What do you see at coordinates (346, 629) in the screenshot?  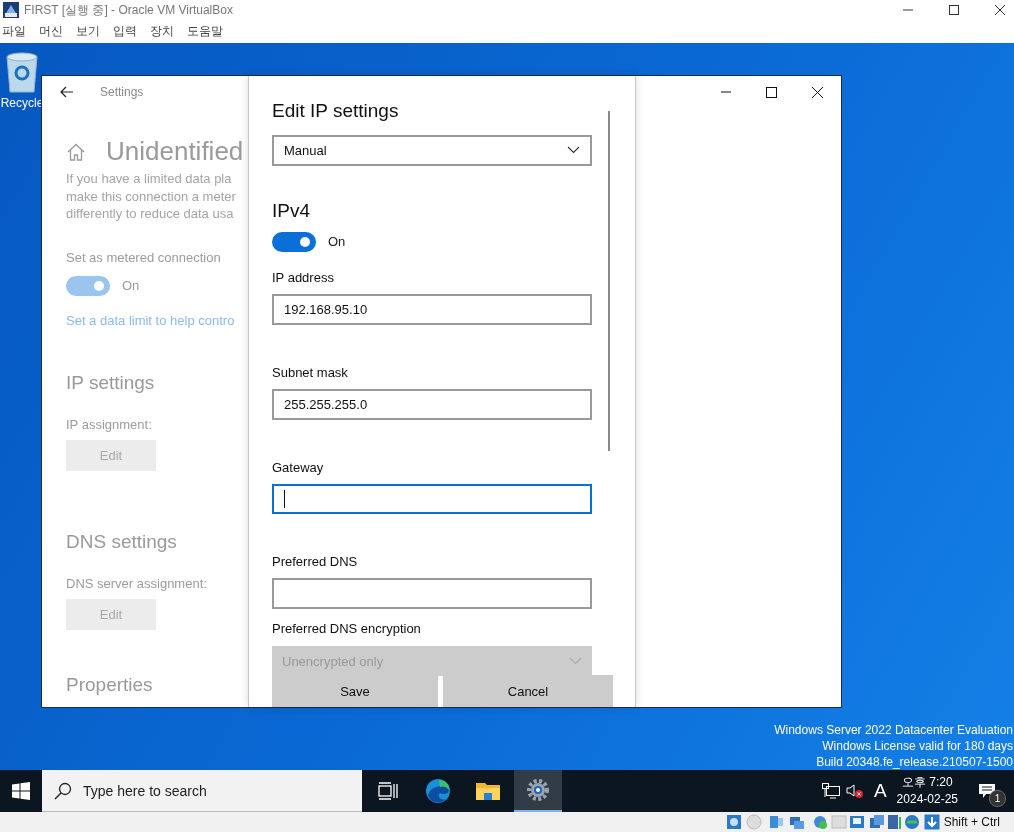 I see `field-label: Preferred DNS encryption` at bounding box center [346, 629].